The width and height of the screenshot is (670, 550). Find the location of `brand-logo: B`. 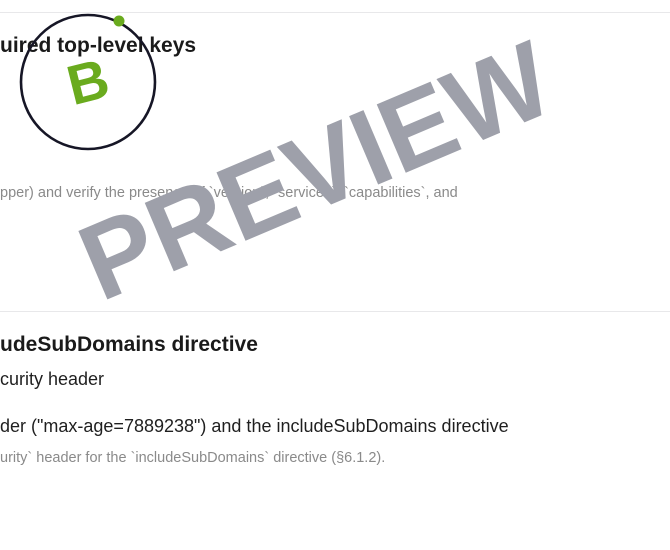

brand-logo: B is located at coordinates (88, 82).